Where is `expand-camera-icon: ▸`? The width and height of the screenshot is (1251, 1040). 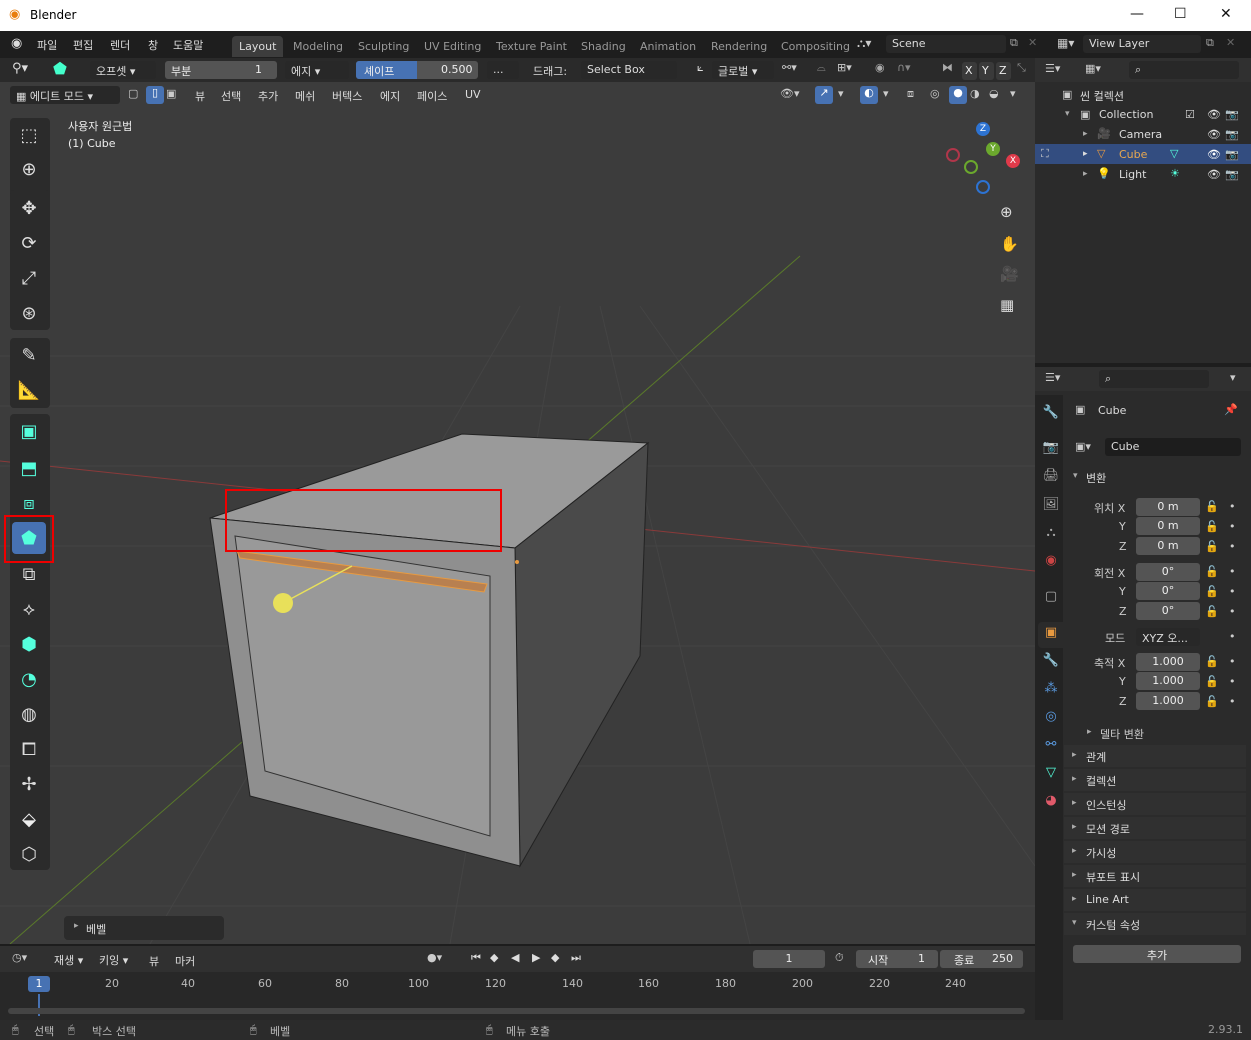 expand-camera-icon: ▸ is located at coordinates (1085, 134).